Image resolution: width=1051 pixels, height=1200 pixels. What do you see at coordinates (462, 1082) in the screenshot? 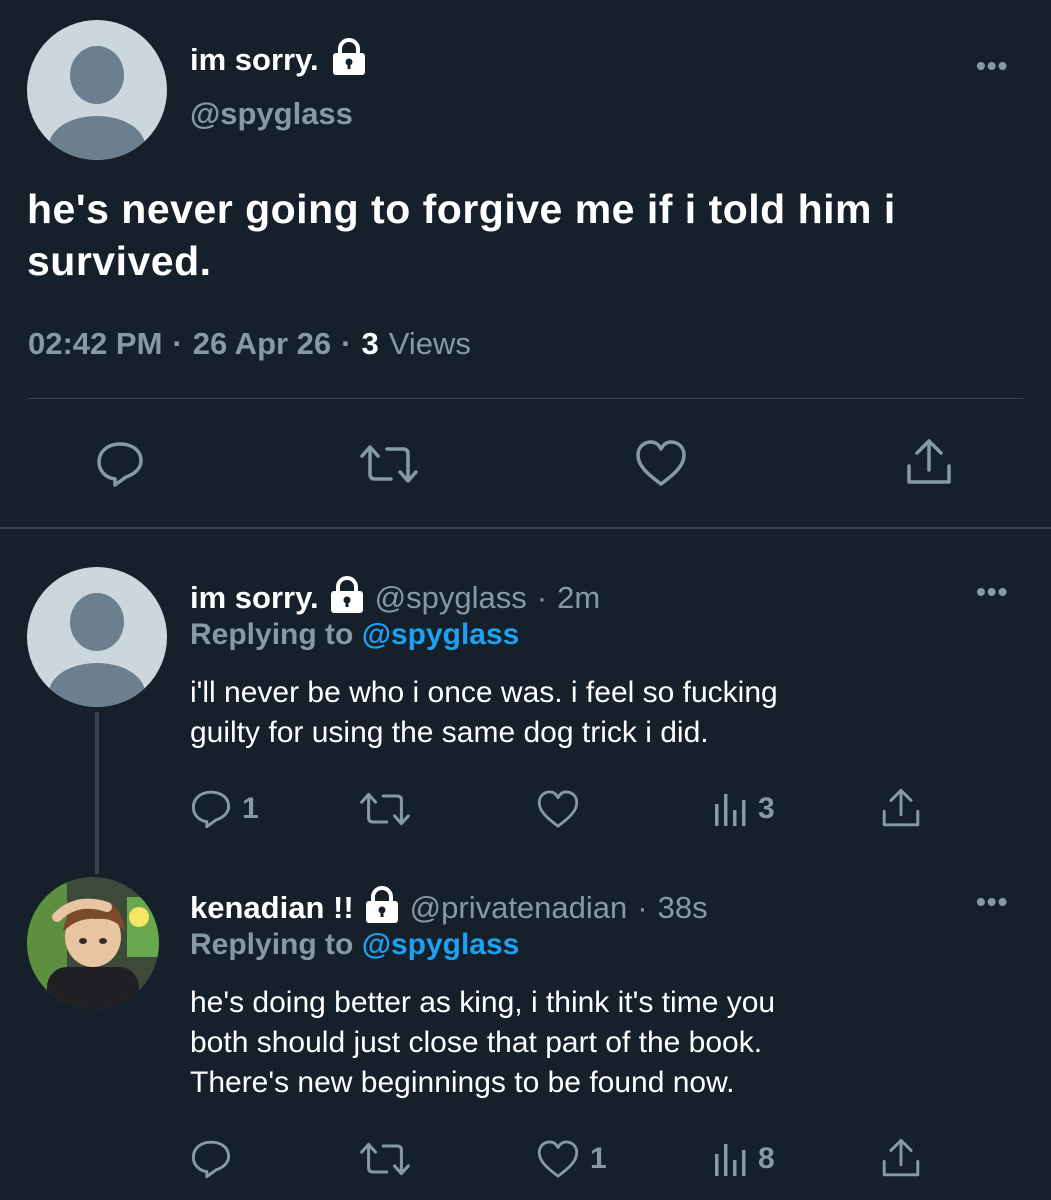
I see `reply-text-line: There's new beginnings to be found now.` at bounding box center [462, 1082].